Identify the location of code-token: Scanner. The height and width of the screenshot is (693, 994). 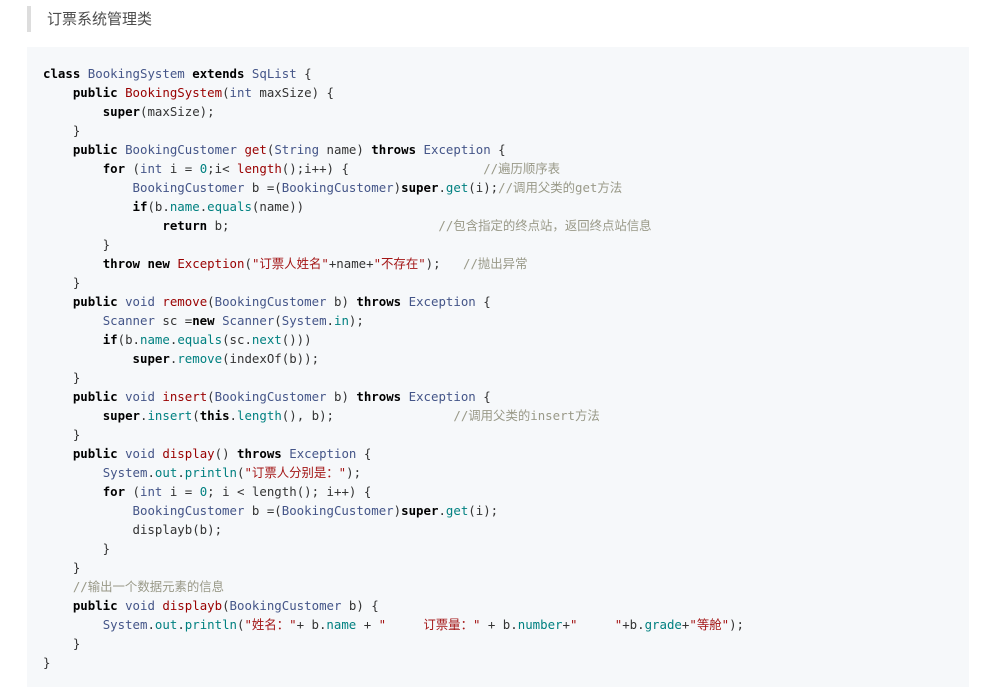
(248, 320).